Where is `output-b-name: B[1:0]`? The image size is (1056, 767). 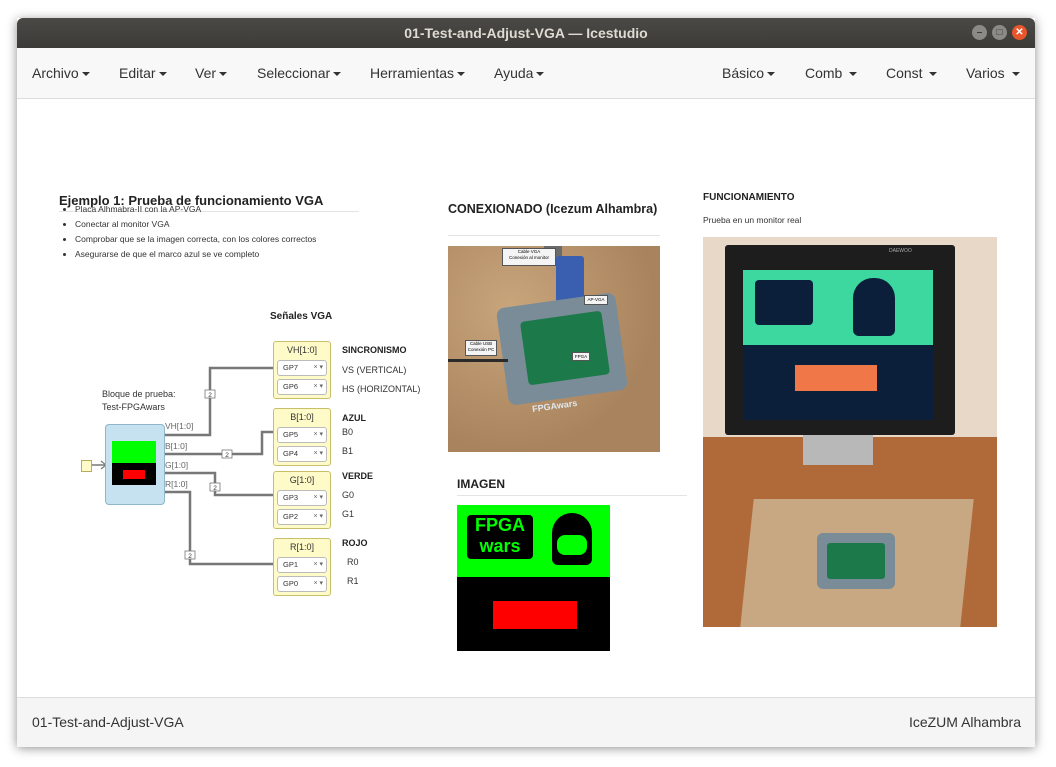
output-b-name: B[1:0] is located at coordinates (302, 417).